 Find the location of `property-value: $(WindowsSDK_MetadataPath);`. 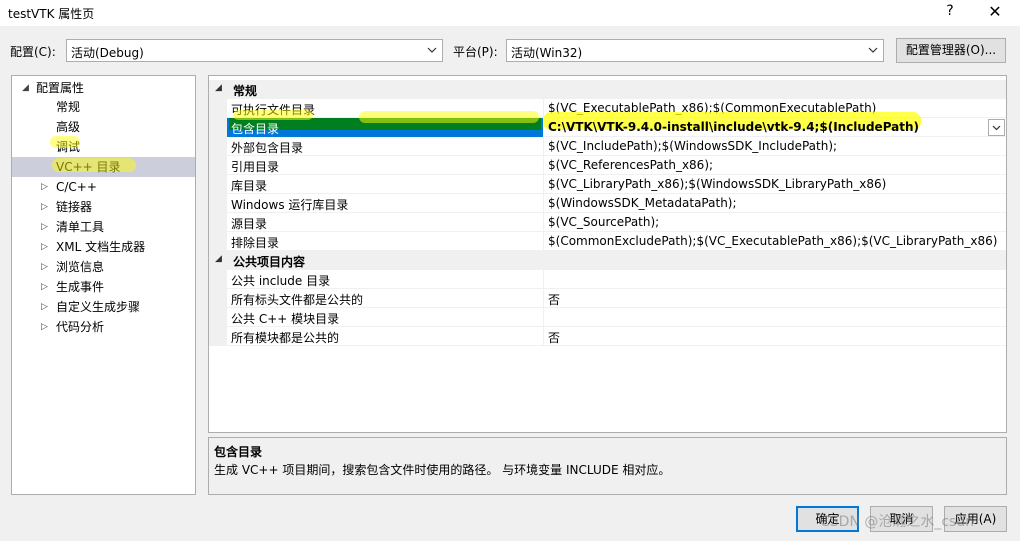

property-value: $(WindowsSDK_MetadataPath); is located at coordinates (642, 203).